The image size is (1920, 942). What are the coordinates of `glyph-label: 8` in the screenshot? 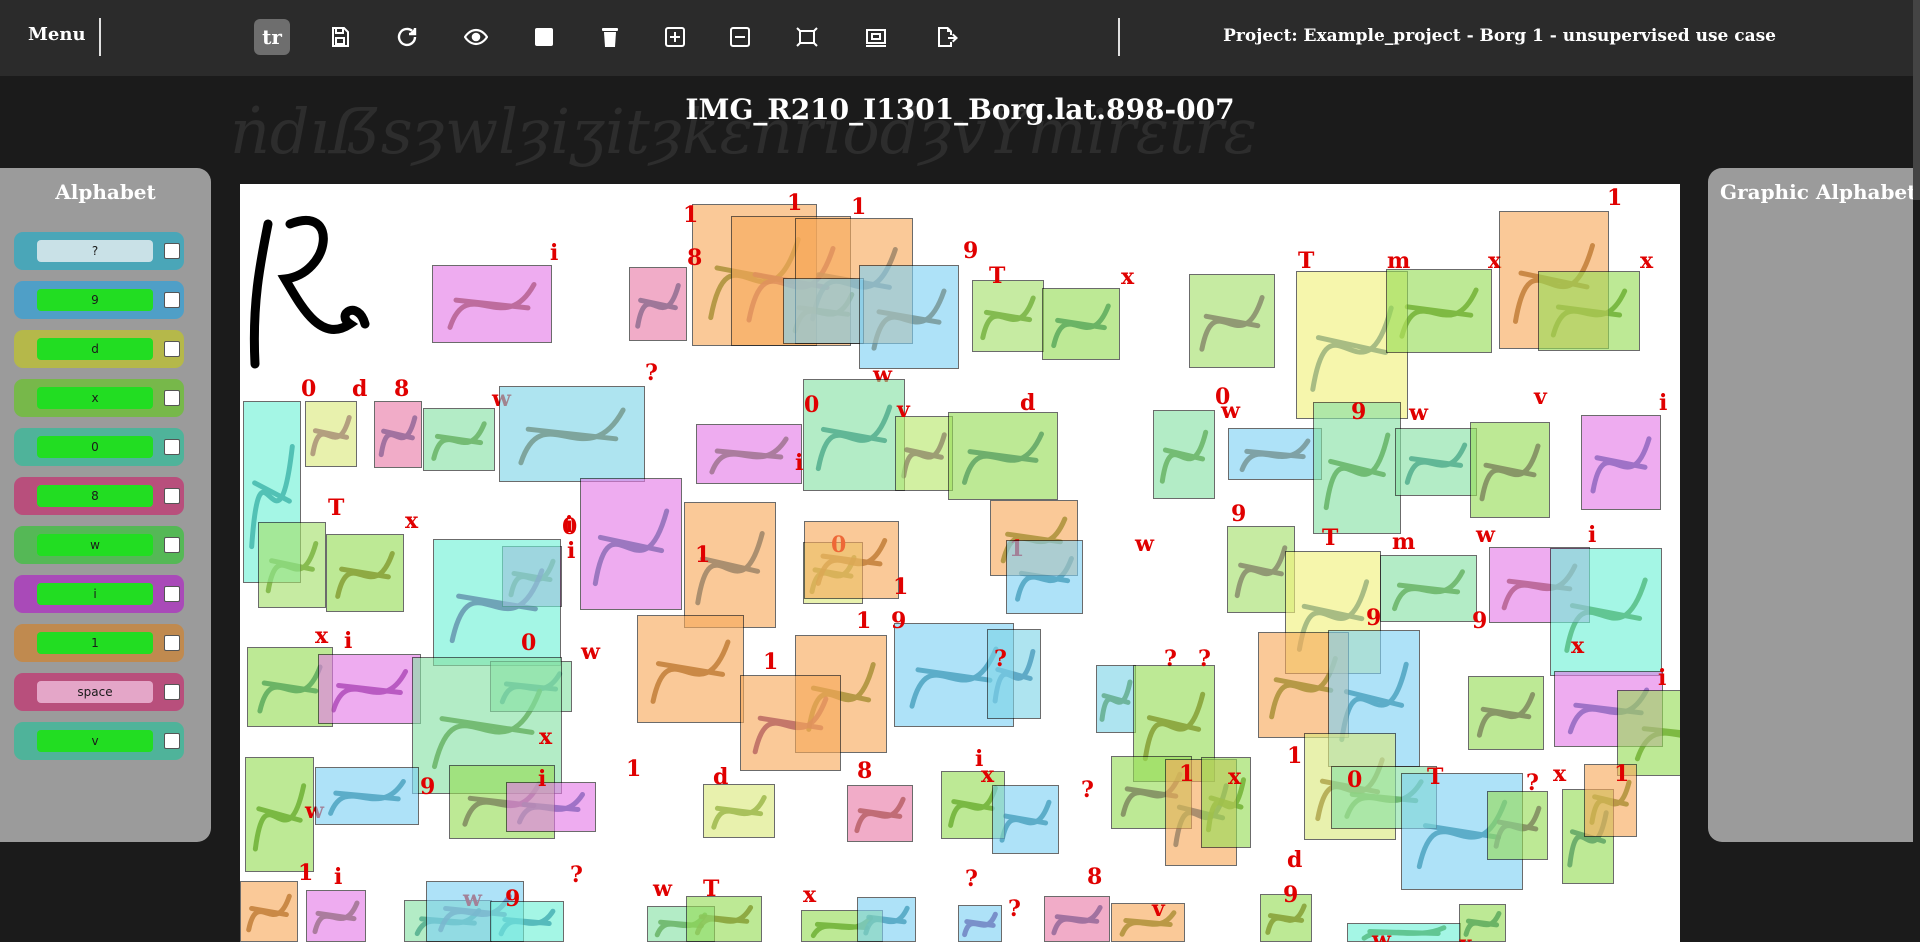 It's located at (1095, 877).